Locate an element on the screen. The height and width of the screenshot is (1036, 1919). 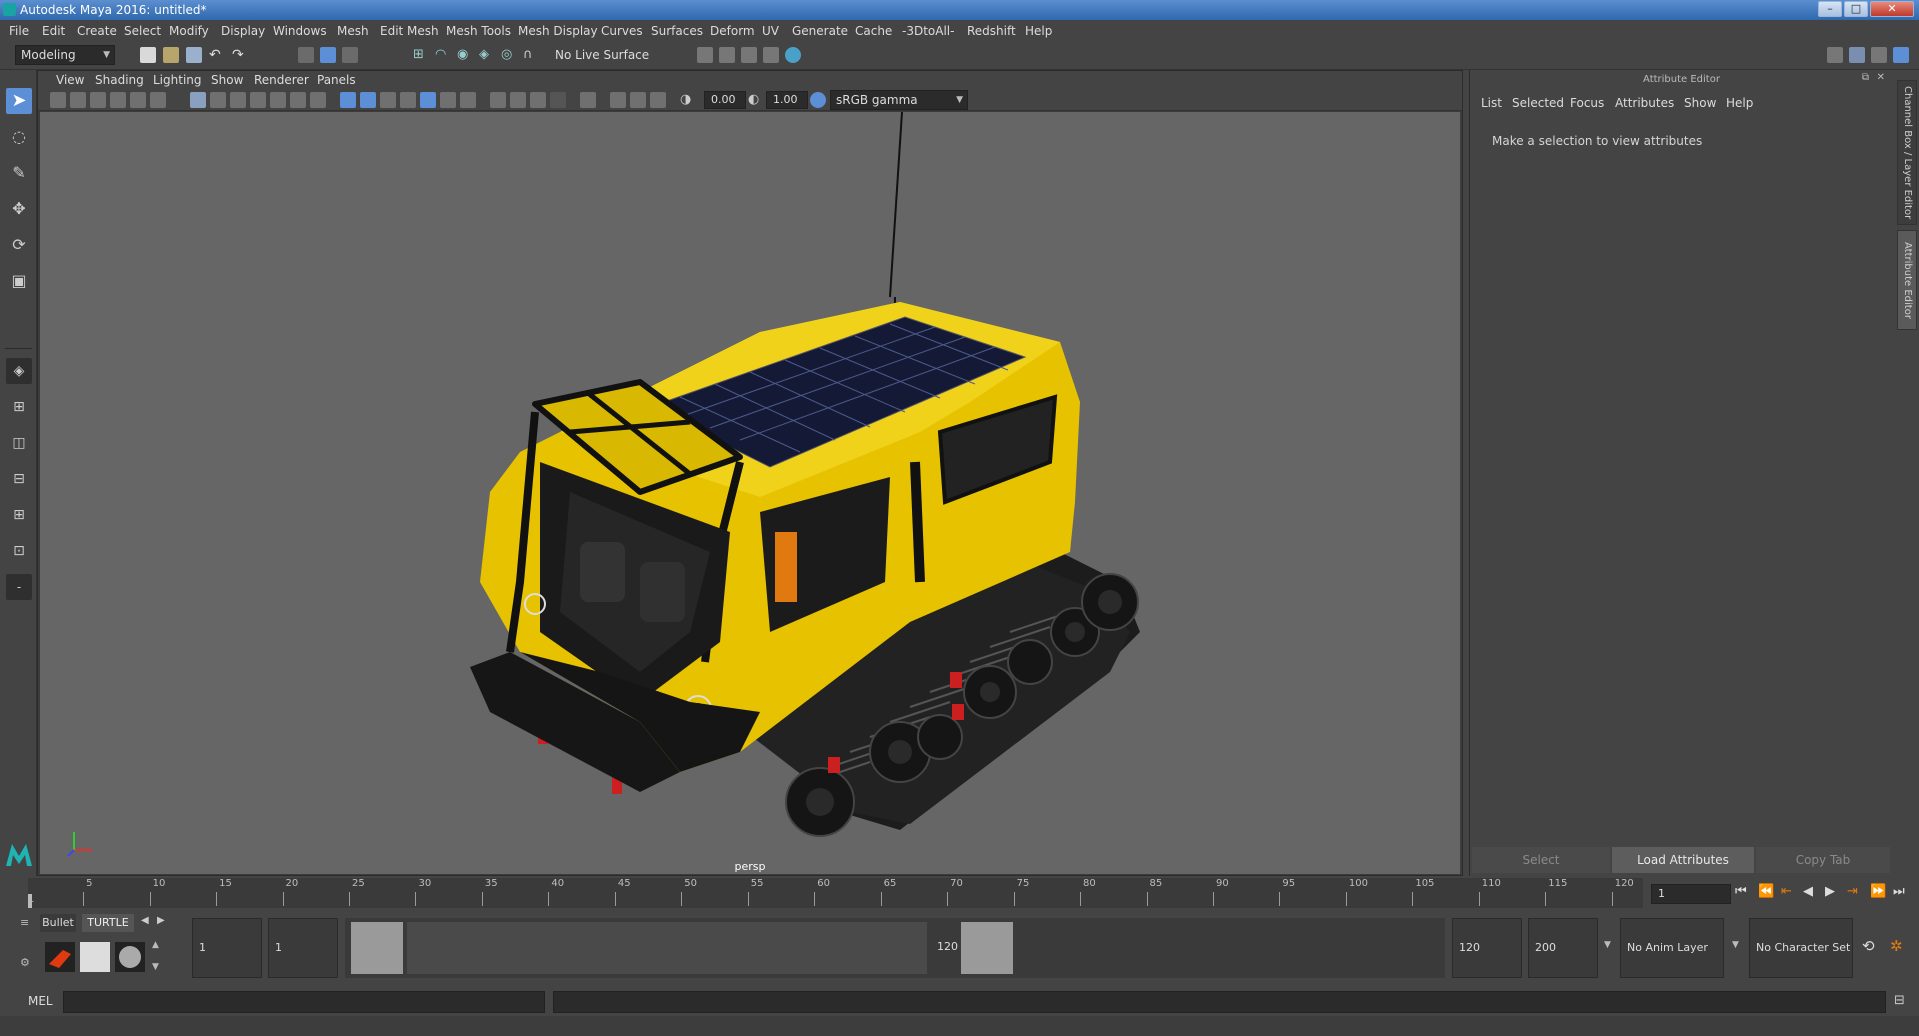
resolution-gate-icon is located at coordinates (238, 100).